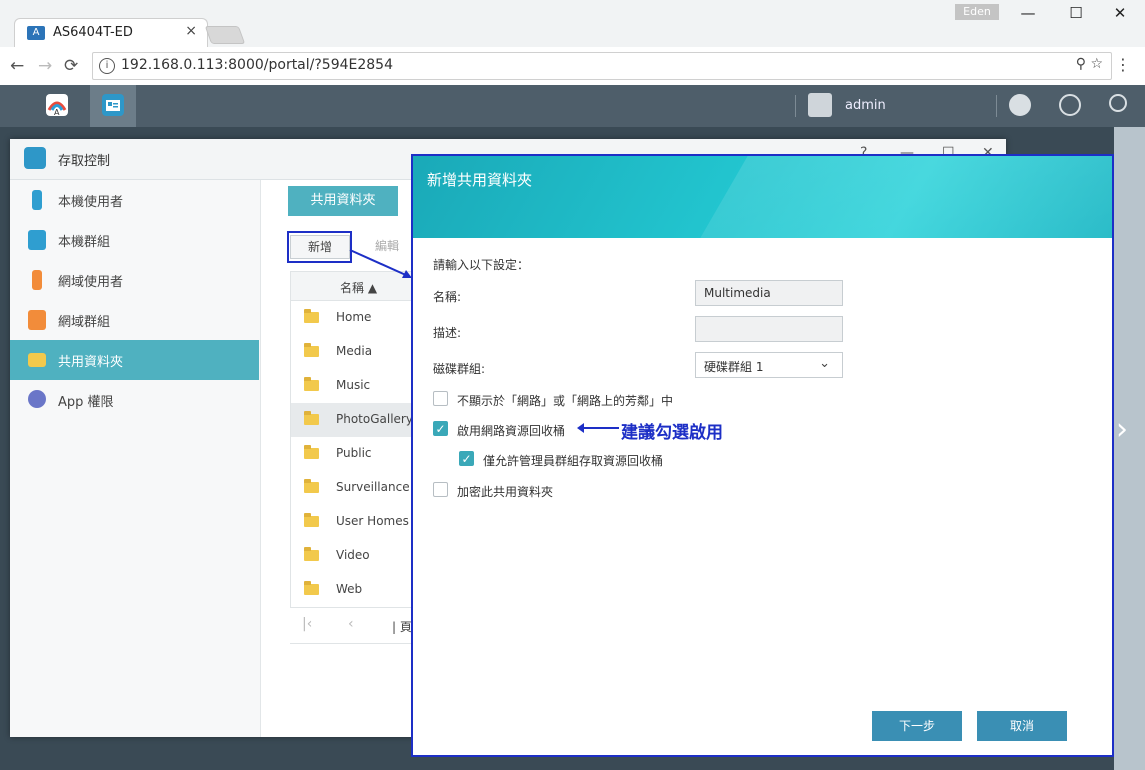  Describe the element at coordinates (481, 265) in the screenshot. I see `intro-text: 請輸入以下設定：` at that location.